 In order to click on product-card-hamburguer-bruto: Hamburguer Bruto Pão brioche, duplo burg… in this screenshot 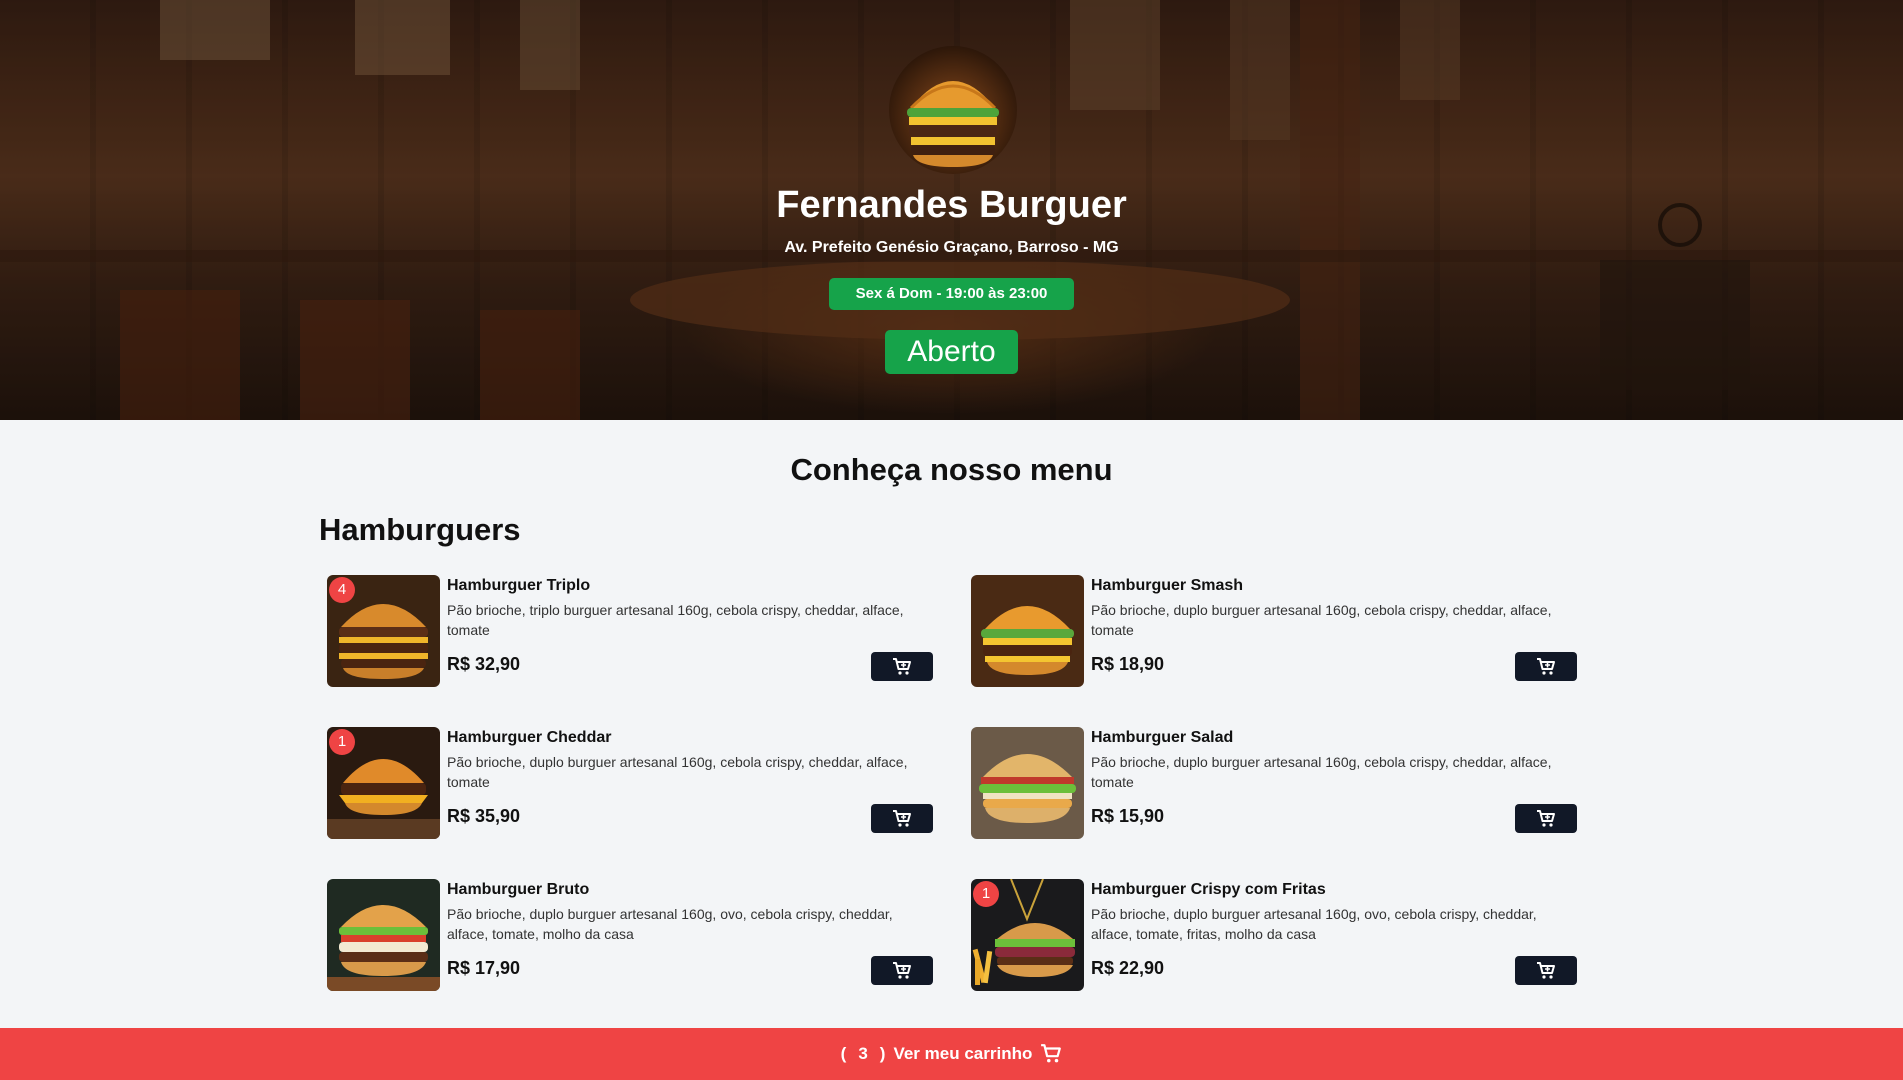, I will do `click(630, 936)`.